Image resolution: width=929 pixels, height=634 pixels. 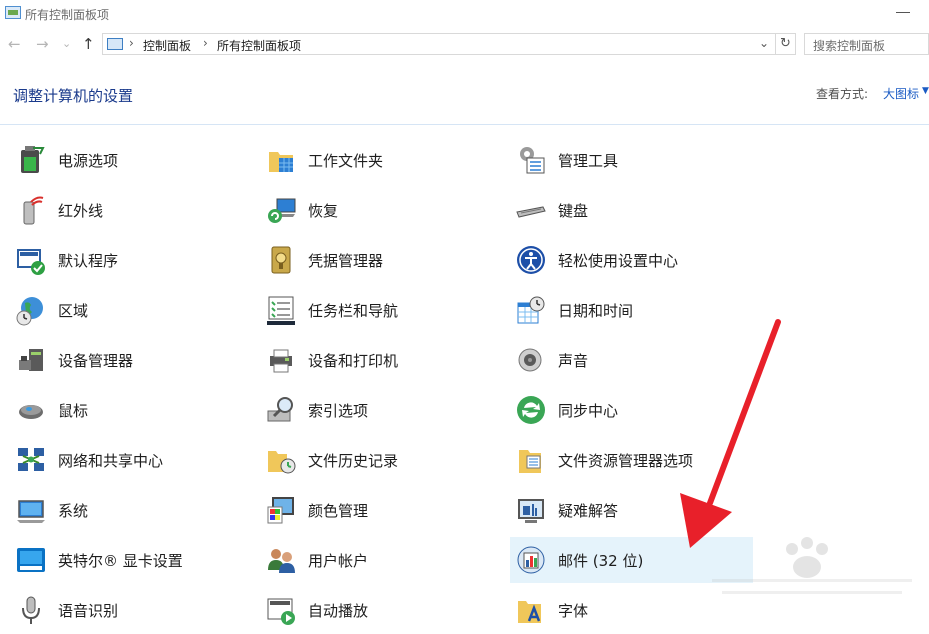 I want to click on battery-icon, so click(x=33, y=159).